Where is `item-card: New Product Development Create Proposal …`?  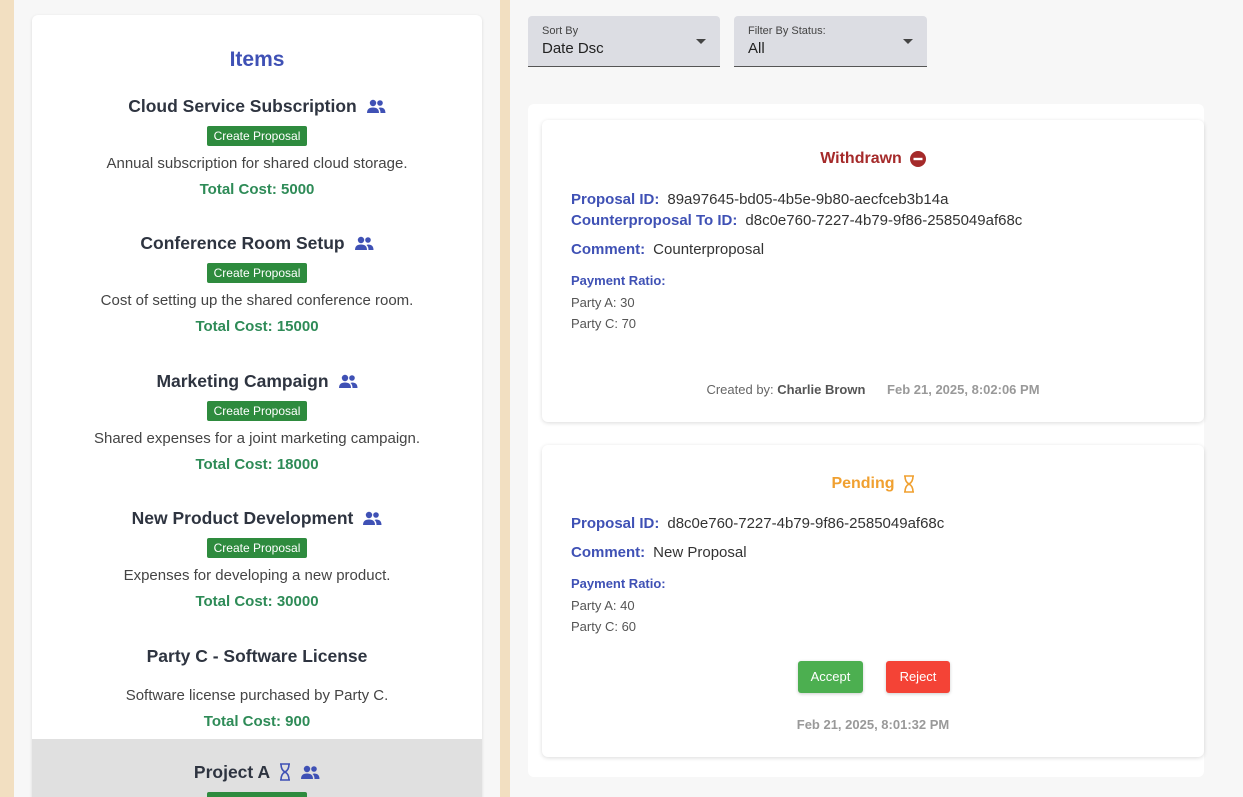 item-card: New Product Development Create Proposal … is located at coordinates (257, 559).